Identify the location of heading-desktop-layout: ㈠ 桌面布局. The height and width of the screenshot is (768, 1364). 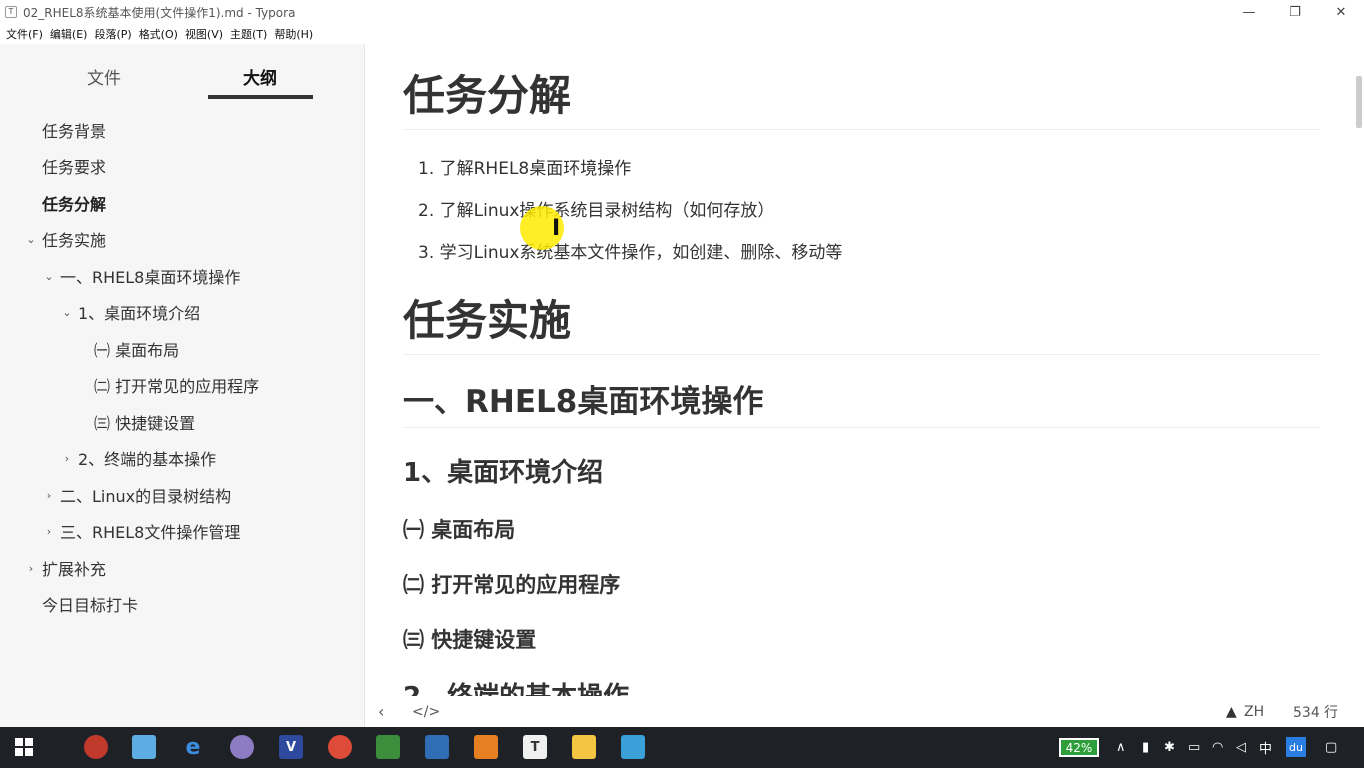
(459, 529).